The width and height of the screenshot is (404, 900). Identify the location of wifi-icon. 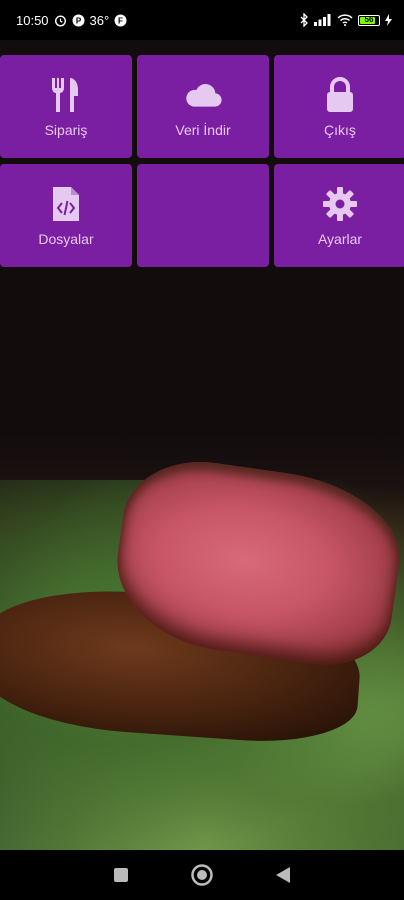
(345, 20).